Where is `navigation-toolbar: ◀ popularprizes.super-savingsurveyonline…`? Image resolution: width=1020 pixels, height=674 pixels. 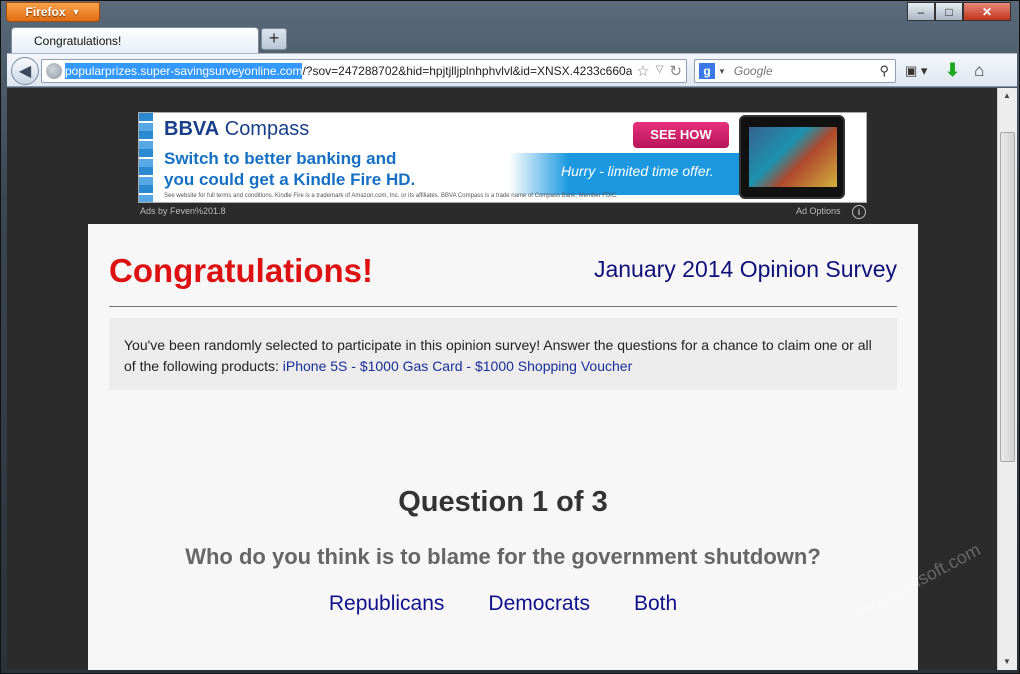 navigation-toolbar: ◀ popularprizes.super-savingsurveyonline… is located at coordinates (512, 70).